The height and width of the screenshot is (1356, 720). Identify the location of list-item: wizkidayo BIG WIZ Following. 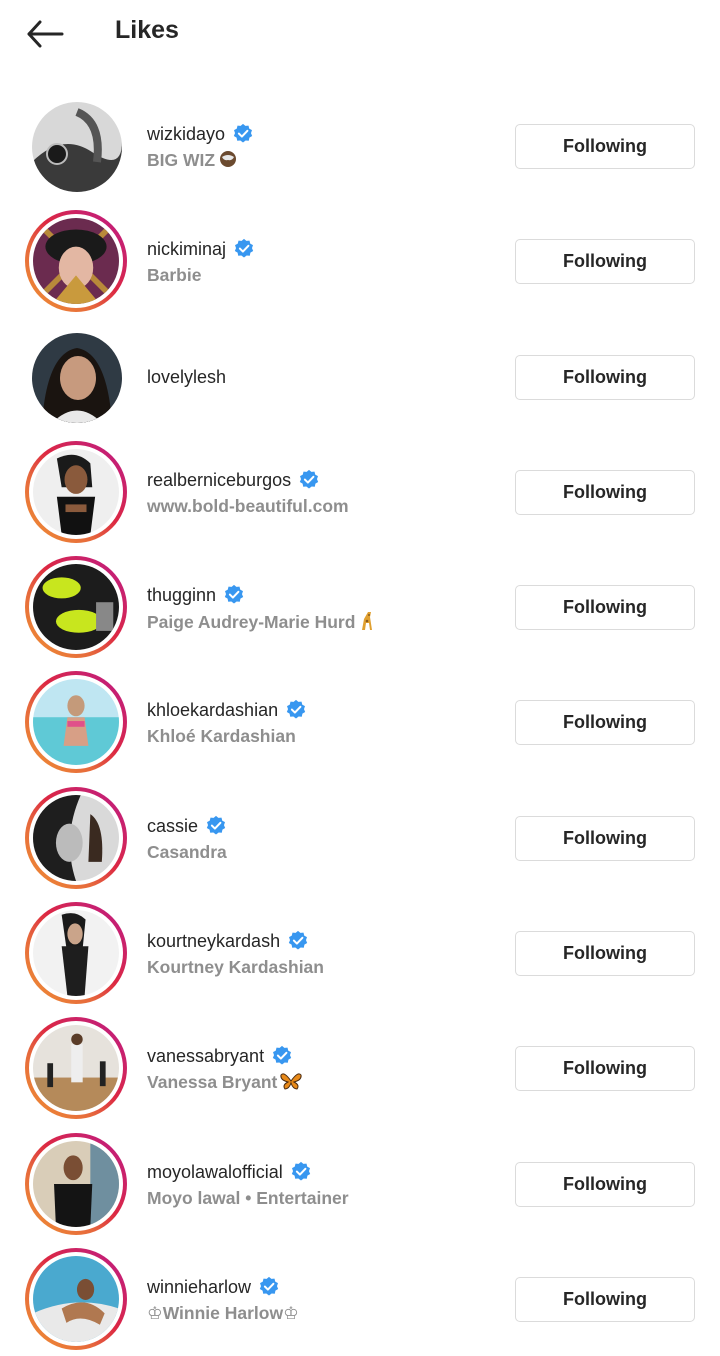
(360, 145).